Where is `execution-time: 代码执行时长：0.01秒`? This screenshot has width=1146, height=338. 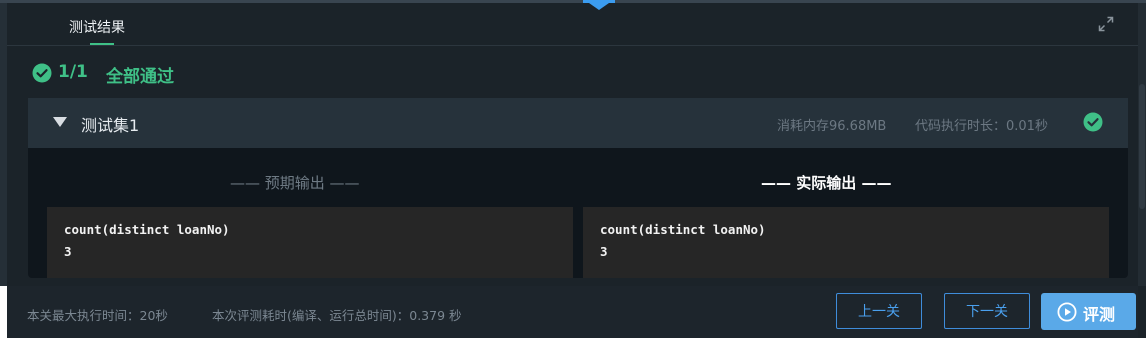
execution-time: 代码执行时长：0.01秒 is located at coordinates (981, 126).